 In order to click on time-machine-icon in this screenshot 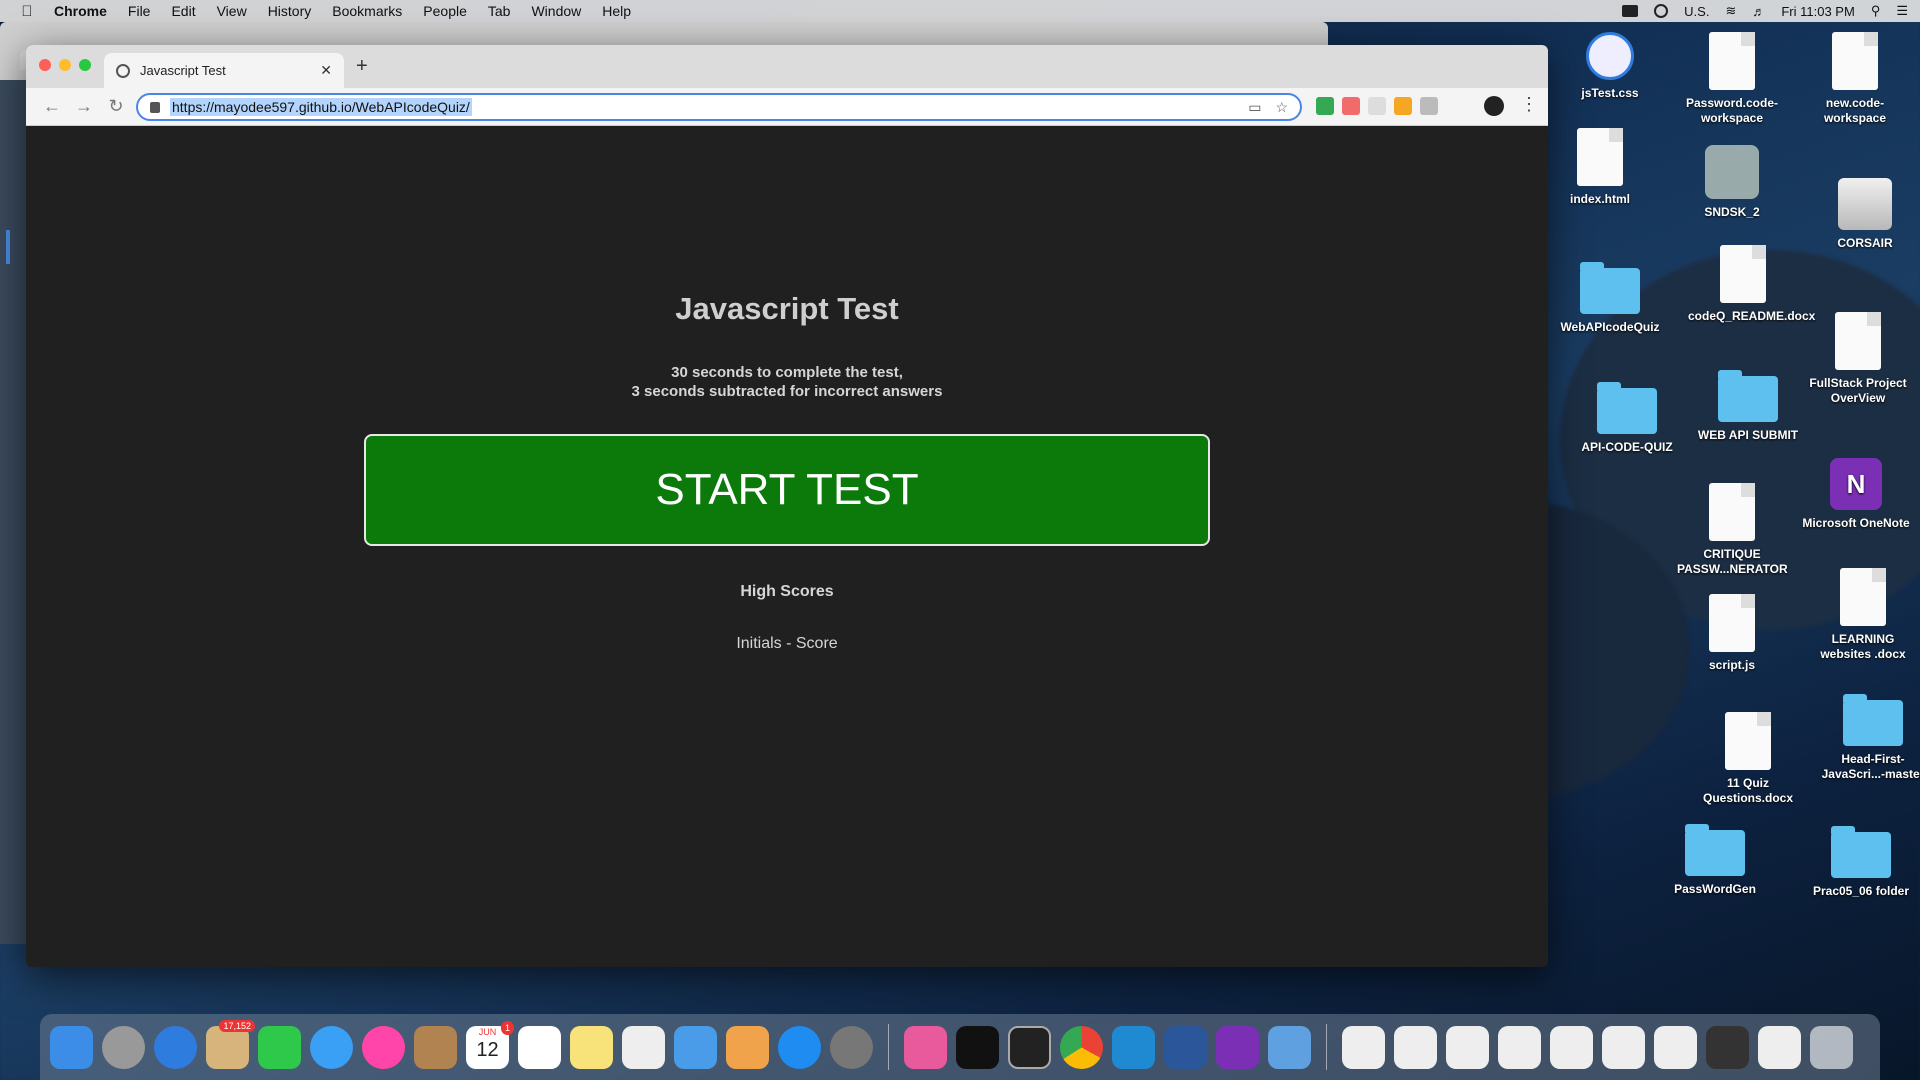, I will do `click(1661, 11)`.